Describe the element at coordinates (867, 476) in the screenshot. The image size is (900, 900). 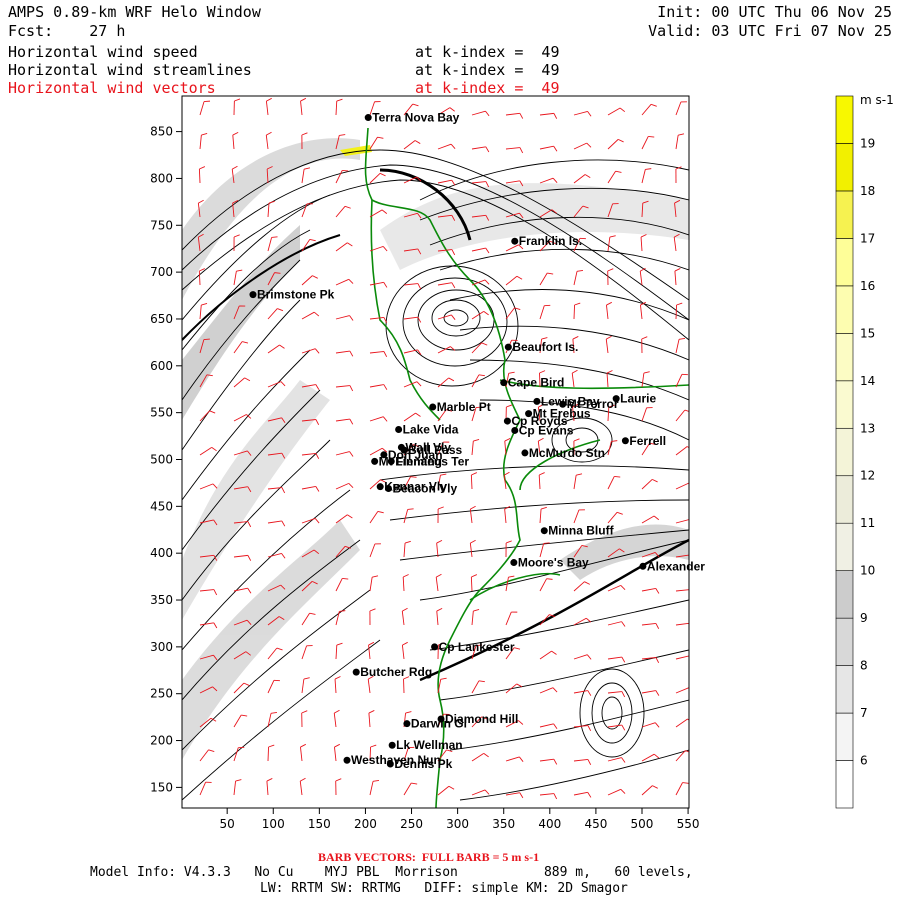
I see `colorbar-level-label: 12` at that location.